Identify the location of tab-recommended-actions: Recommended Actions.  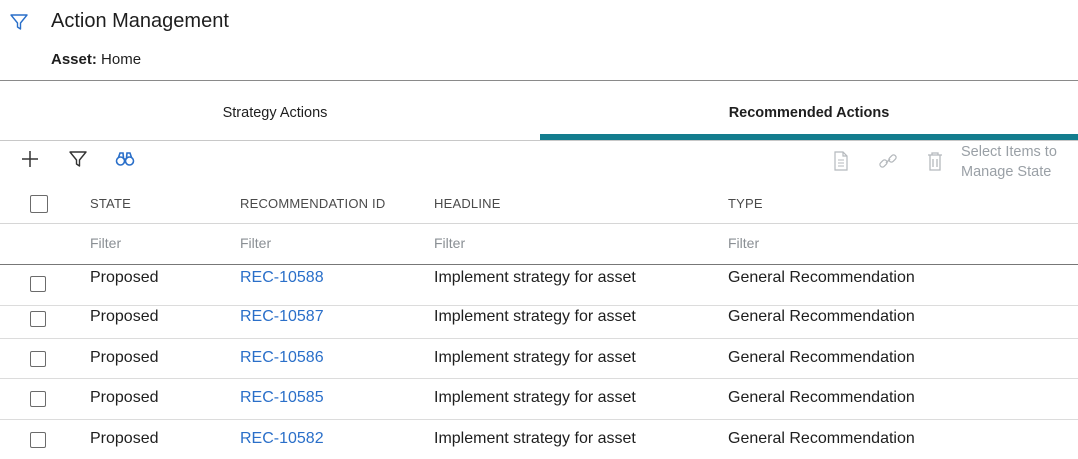
(809, 111).